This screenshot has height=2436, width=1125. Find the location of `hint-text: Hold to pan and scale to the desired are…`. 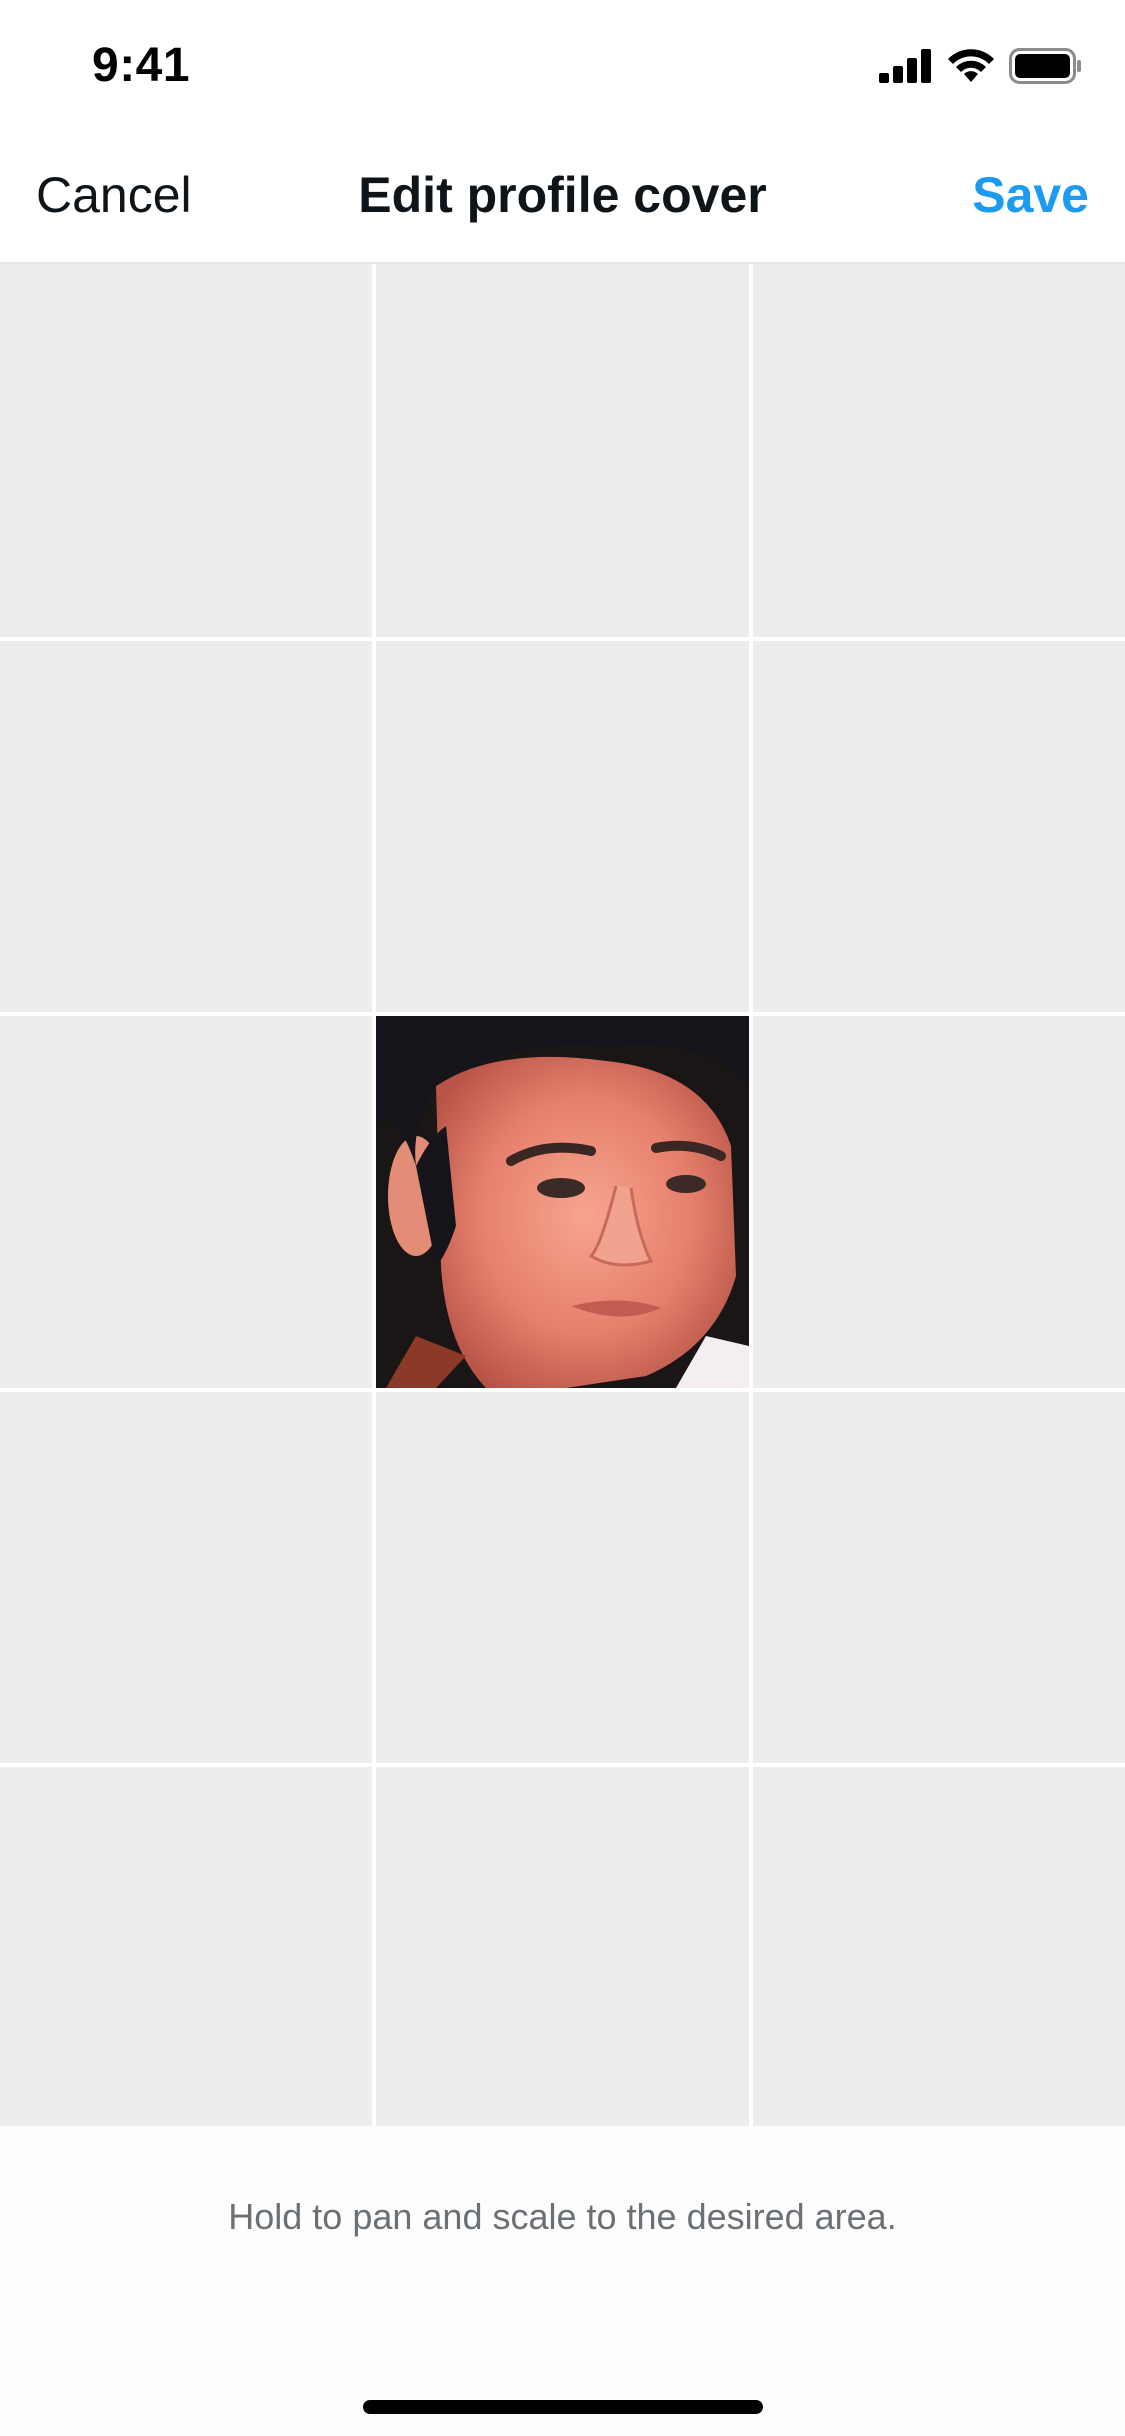

hint-text: Hold to pan and scale to the desired are… is located at coordinates (562, 2216).